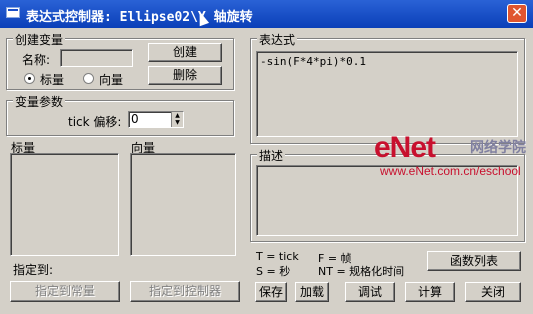  What do you see at coordinates (156, 119) in the screenshot?
I see `tick-offset-spinner: 0 ▲ ▼` at bounding box center [156, 119].